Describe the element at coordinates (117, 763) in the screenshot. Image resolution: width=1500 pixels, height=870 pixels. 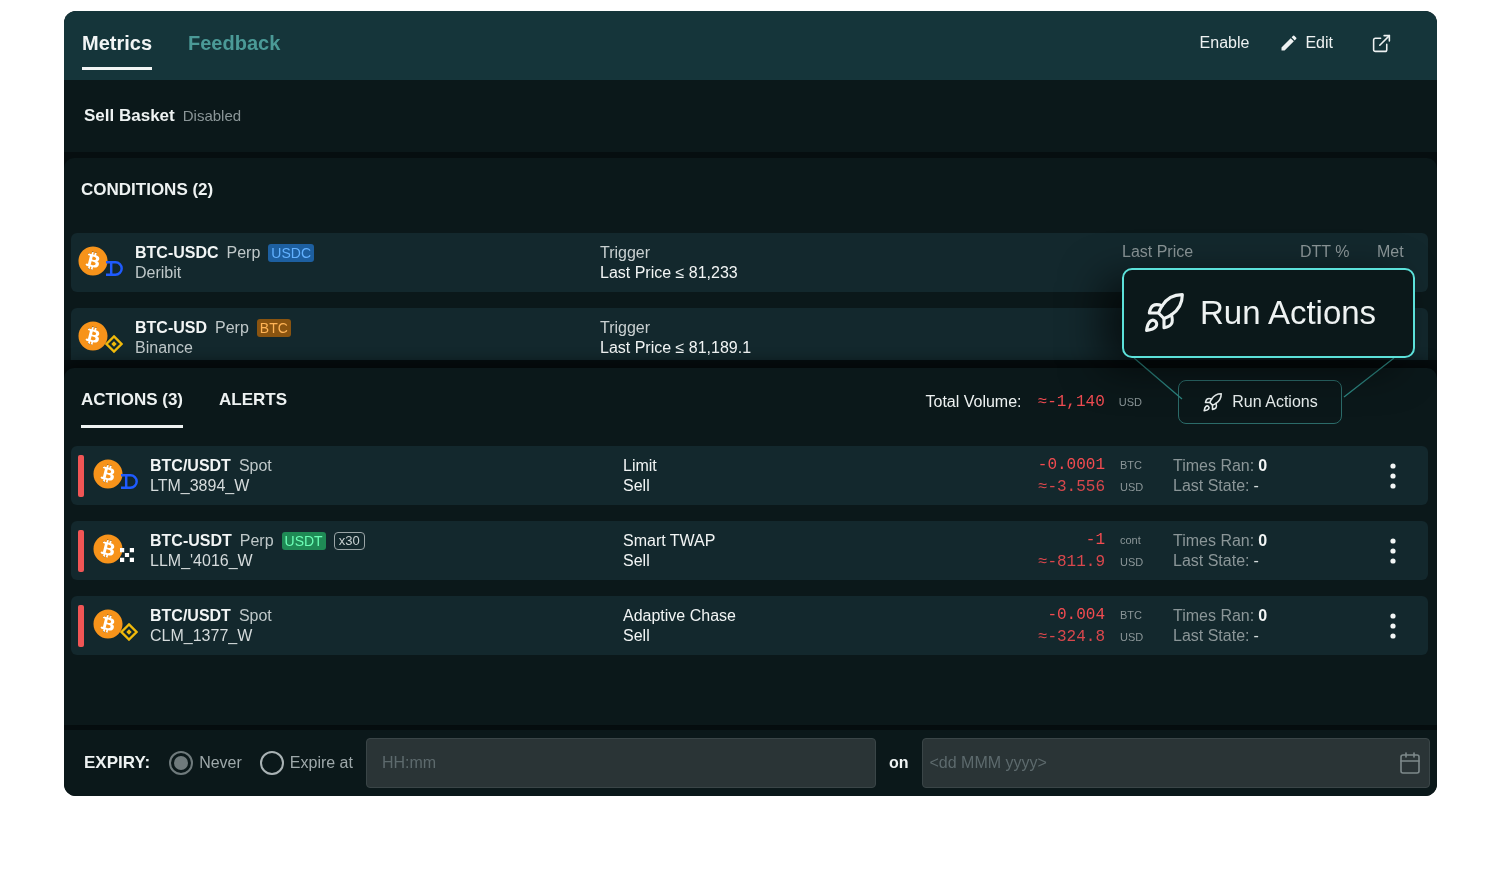
I see `expiry-label: EXPIRY:` at that location.